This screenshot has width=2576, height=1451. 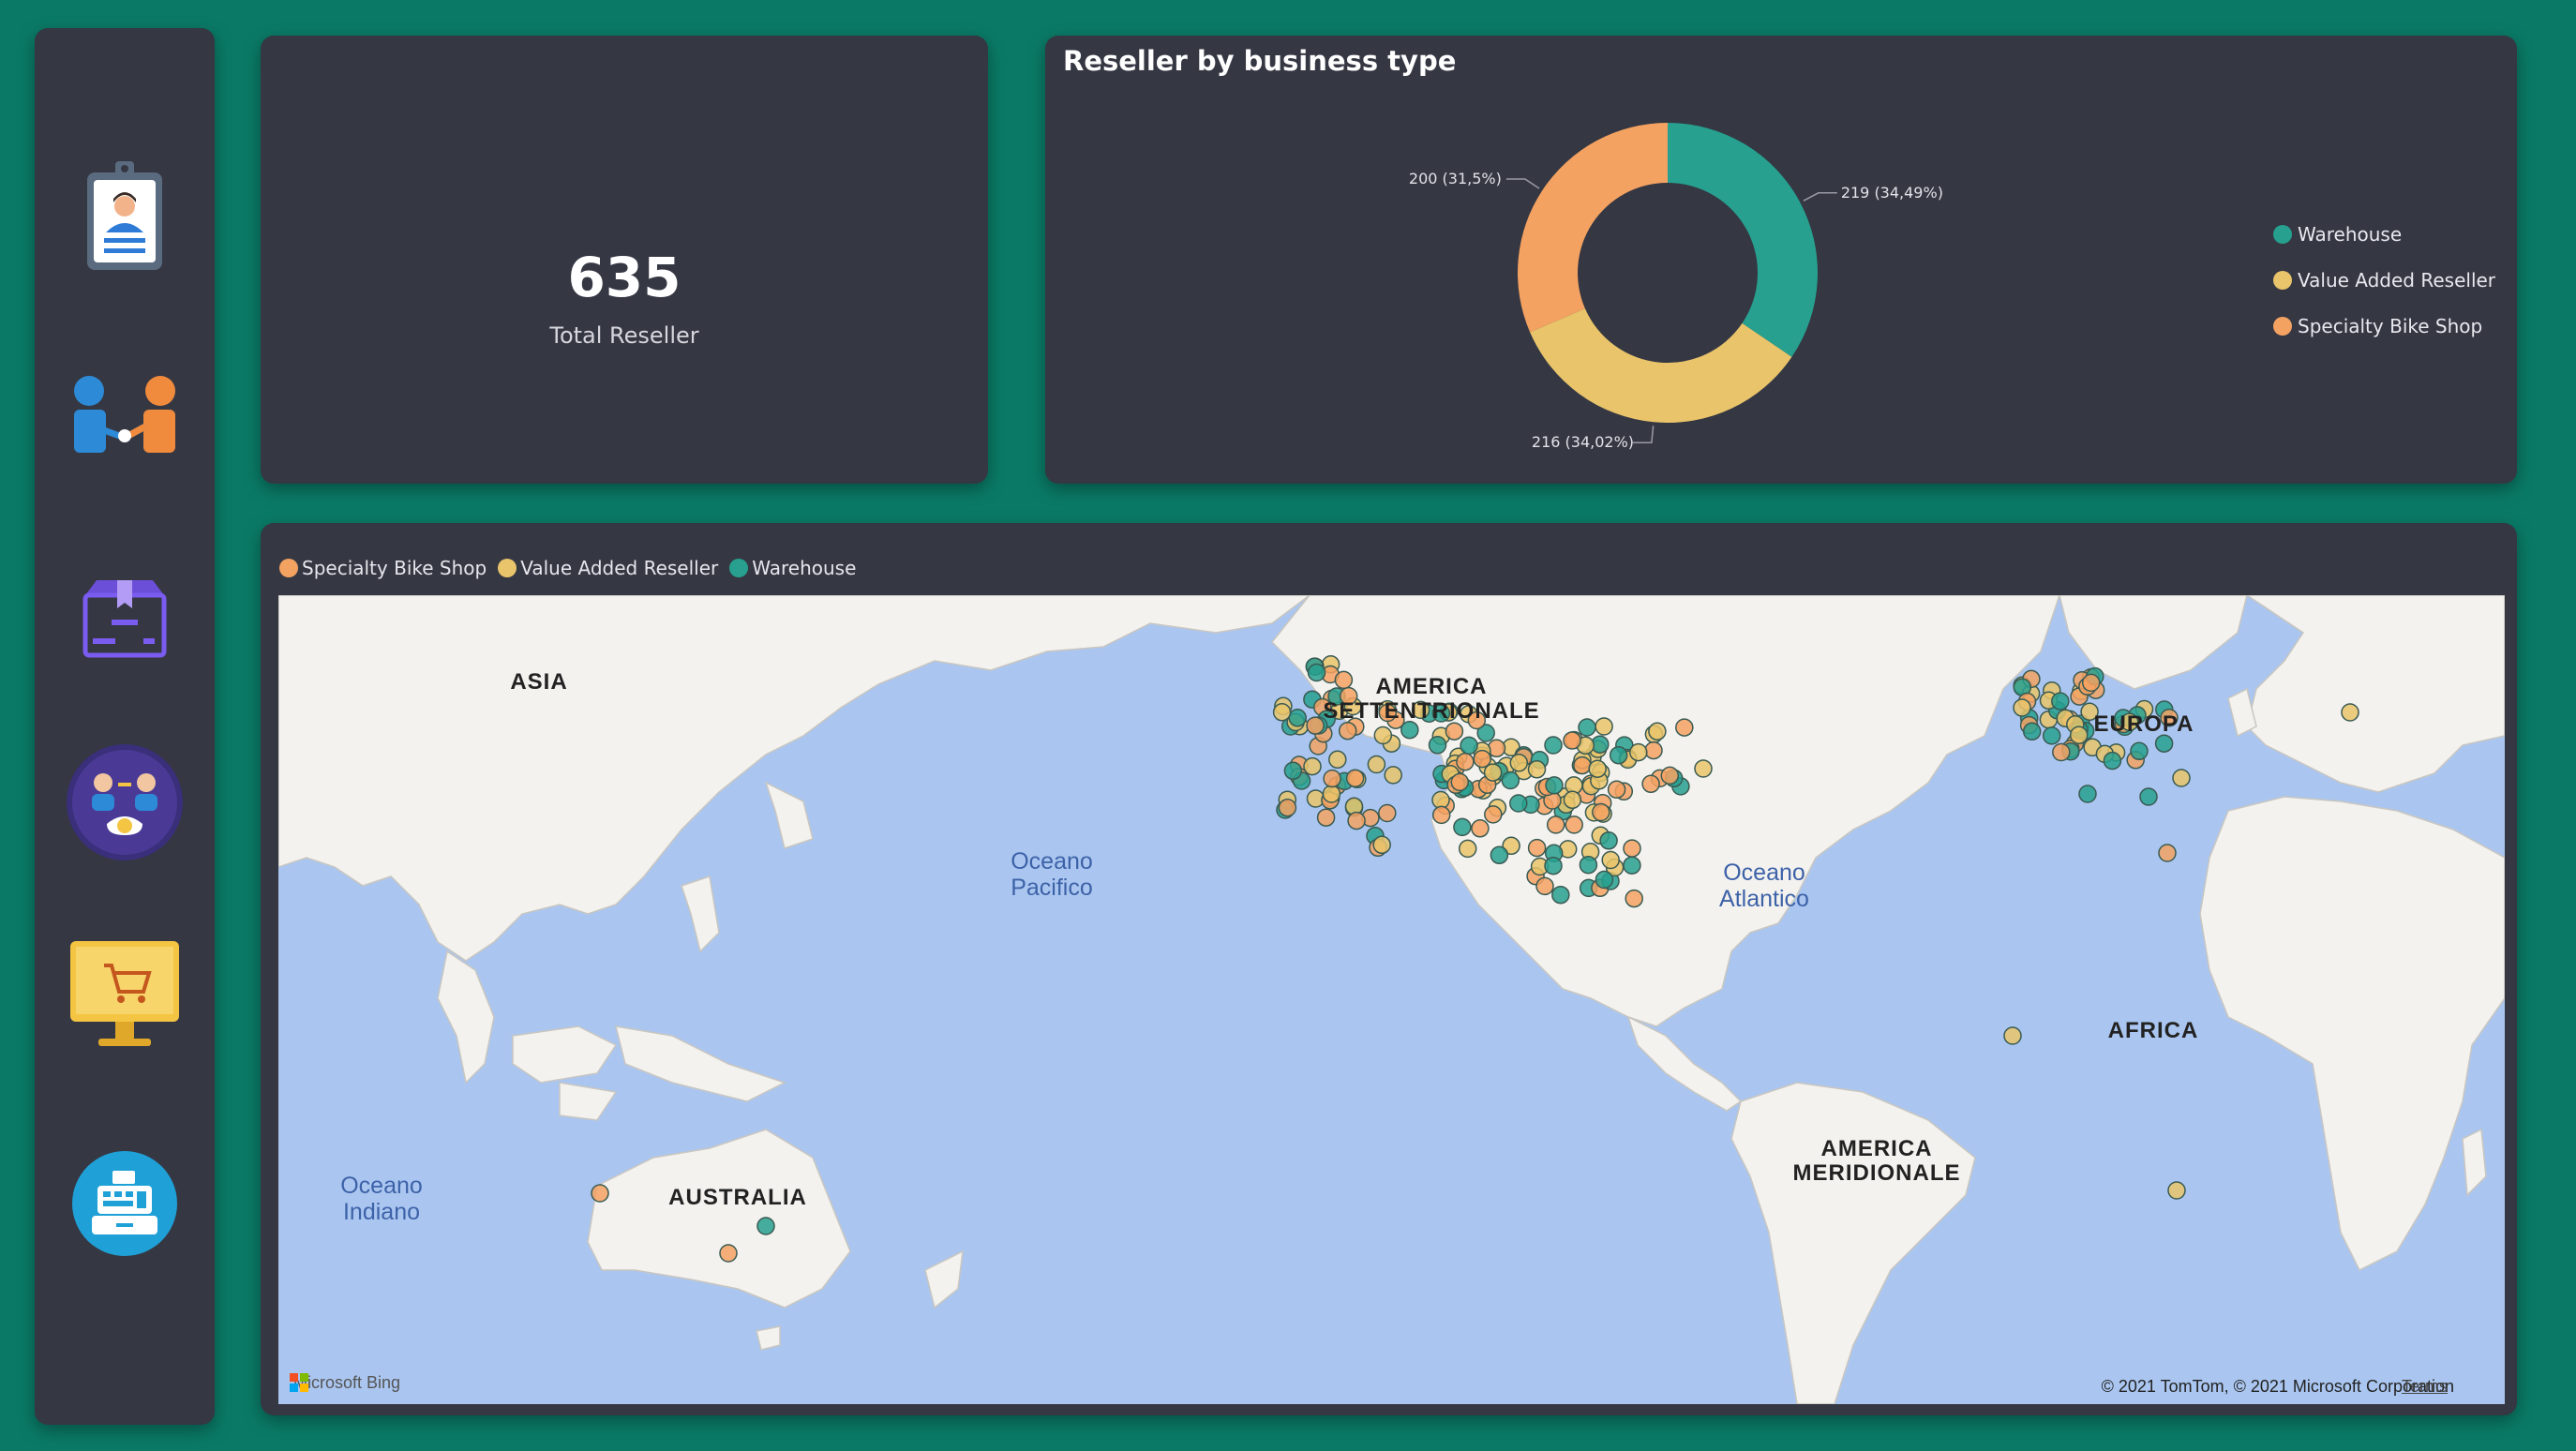 I want to click on nav-employee-button, so click(x=125, y=216).